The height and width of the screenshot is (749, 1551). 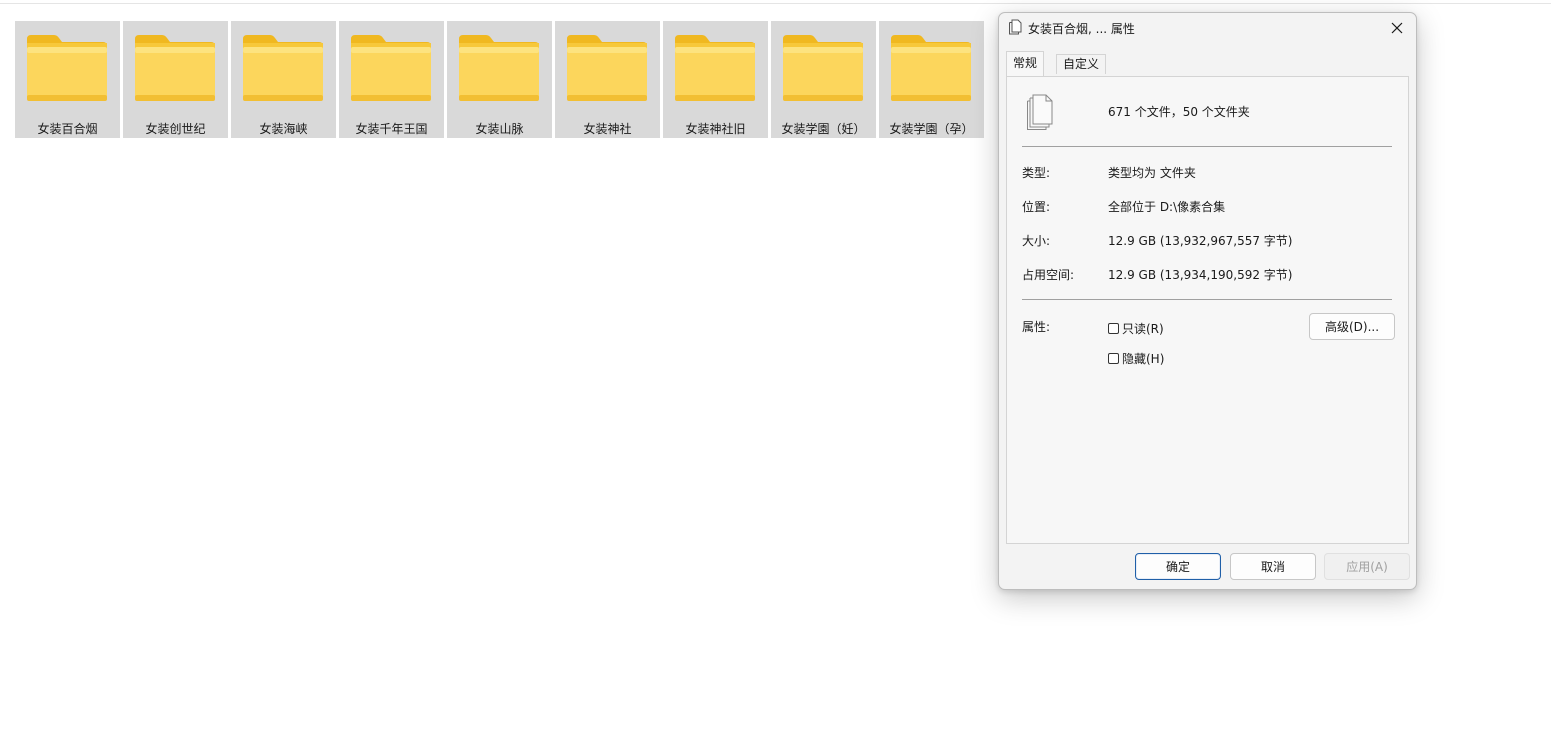 What do you see at coordinates (775, 3) in the screenshot?
I see `top-divider` at bounding box center [775, 3].